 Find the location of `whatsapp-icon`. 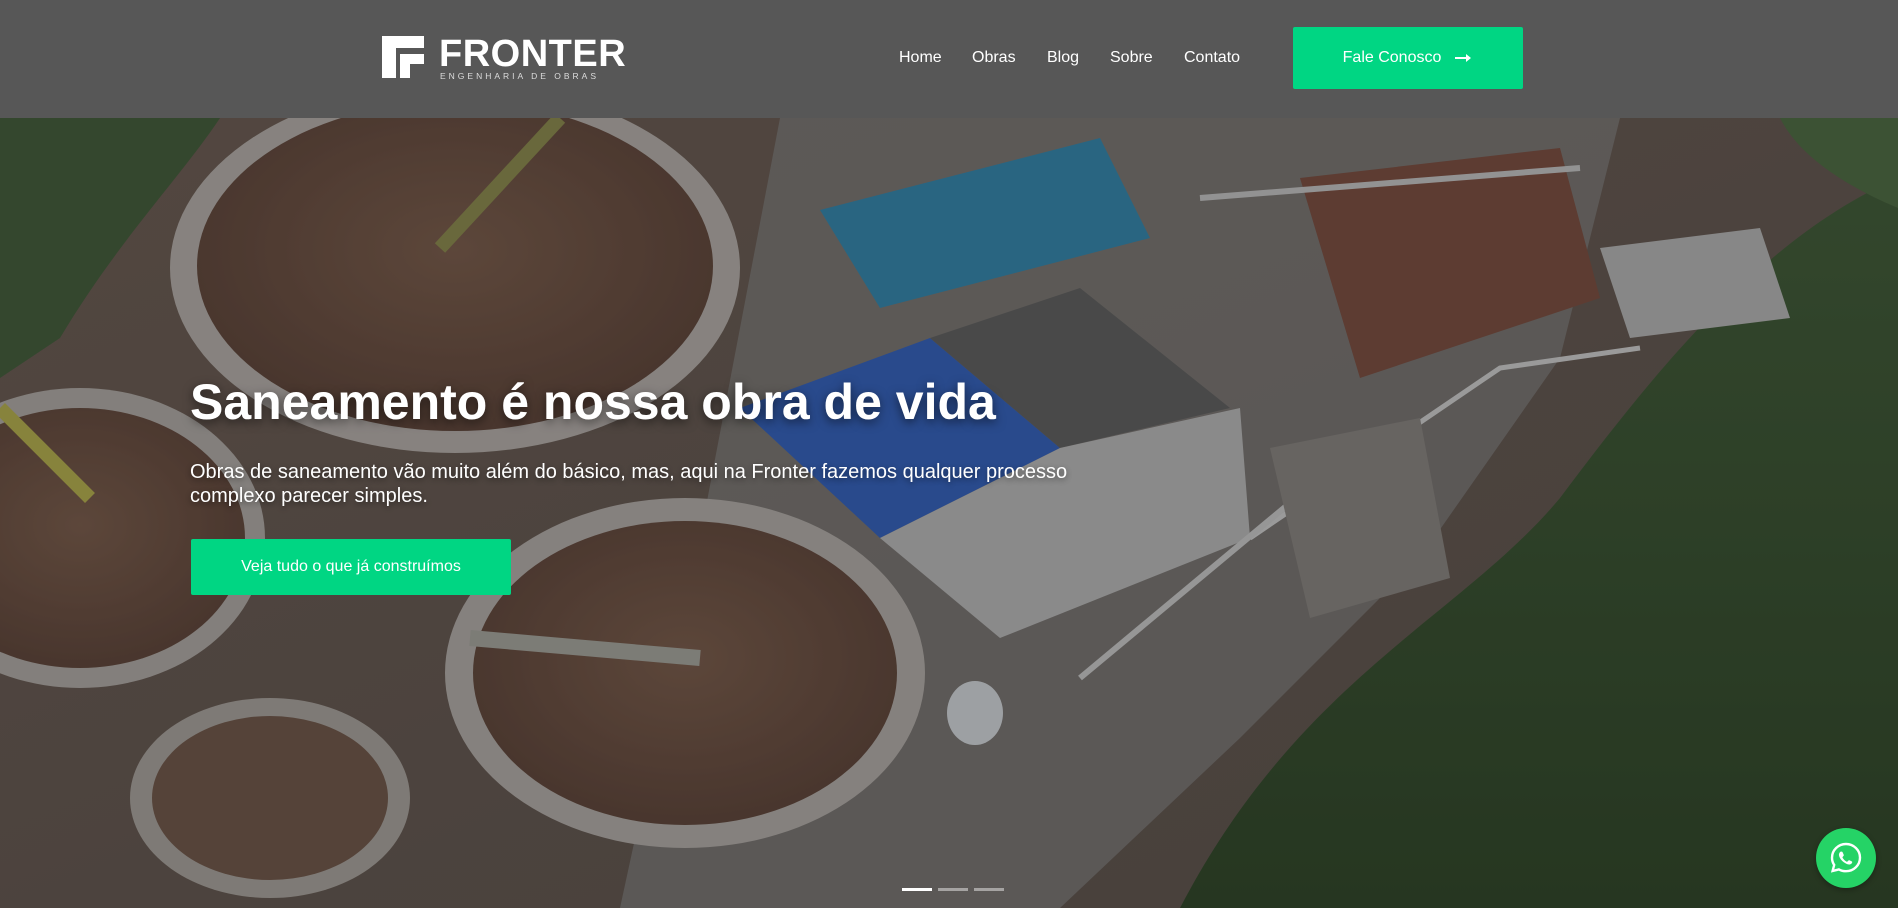

whatsapp-icon is located at coordinates (1846, 857).